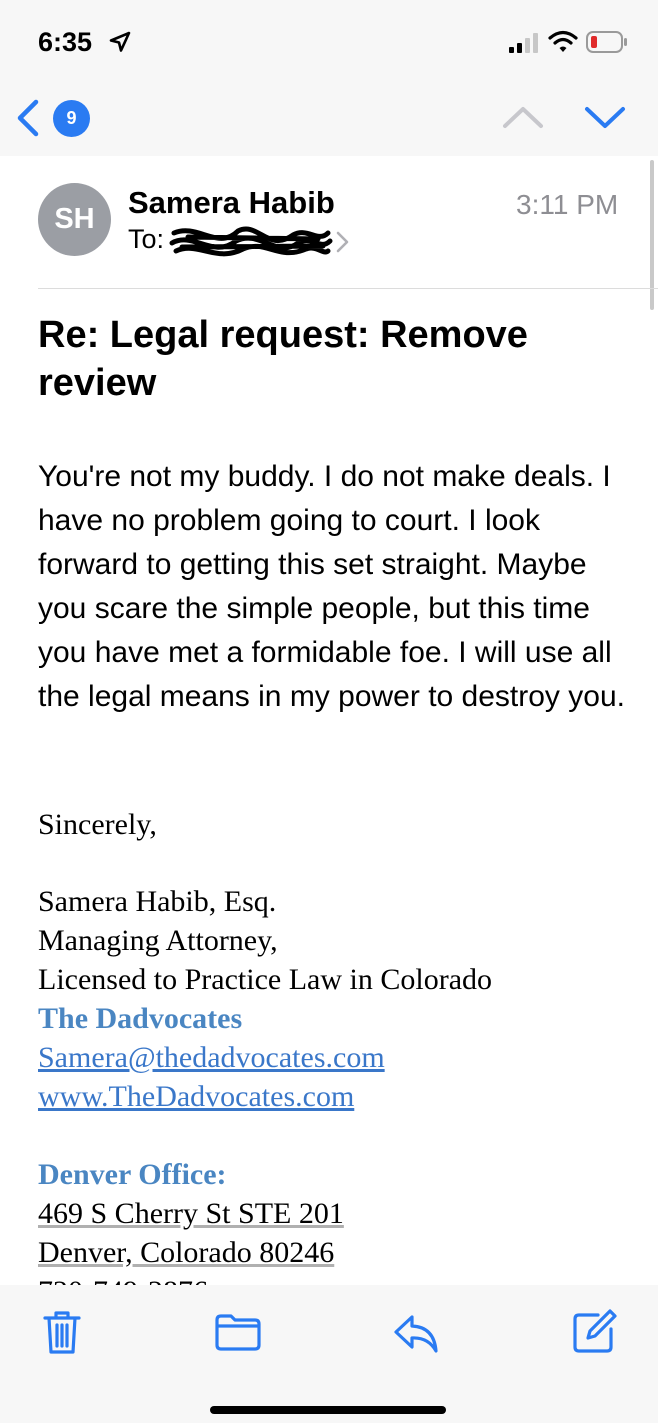 Image resolution: width=658 pixels, height=1423 pixels. Describe the element at coordinates (605, 117) in the screenshot. I see `next-message-chevron-down-icon` at that location.